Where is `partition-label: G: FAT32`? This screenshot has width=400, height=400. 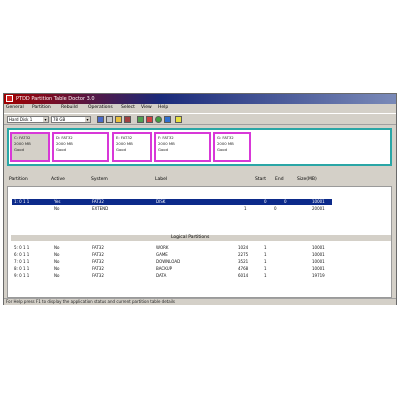 partition-label: G: FAT32 is located at coordinates (225, 137).